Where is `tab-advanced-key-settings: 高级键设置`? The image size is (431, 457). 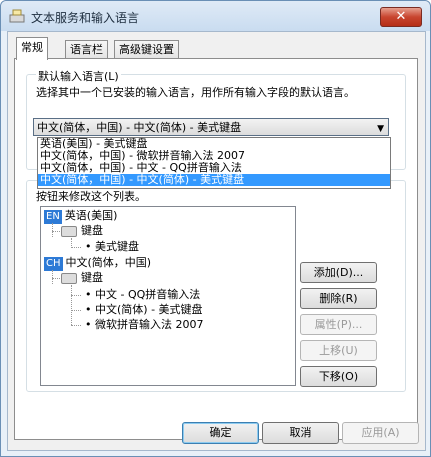 tab-advanced-key-settings: 高级键设置 is located at coordinates (146, 49).